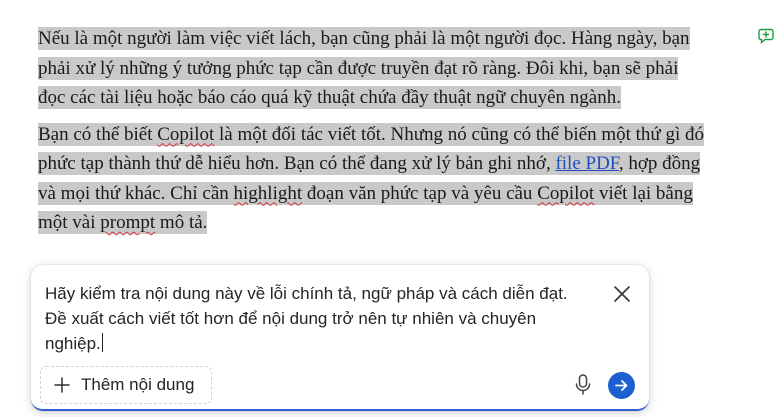 The height and width of the screenshot is (417, 778). What do you see at coordinates (138, 384) in the screenshot?
I see `add-content-label: Thêm nội dung` at bounding box center [138, 384].